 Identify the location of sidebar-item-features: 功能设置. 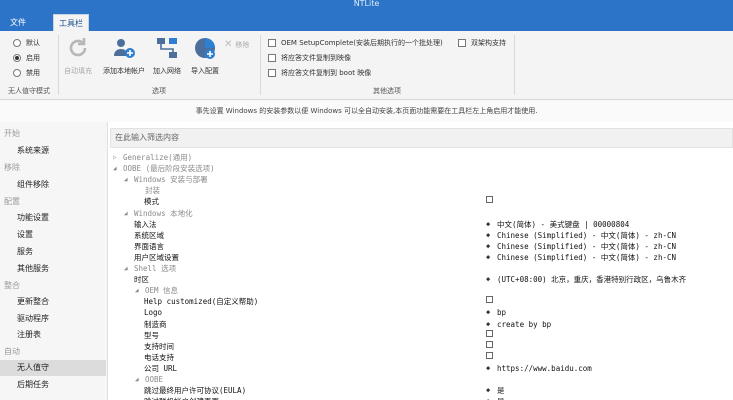
(53, 218).